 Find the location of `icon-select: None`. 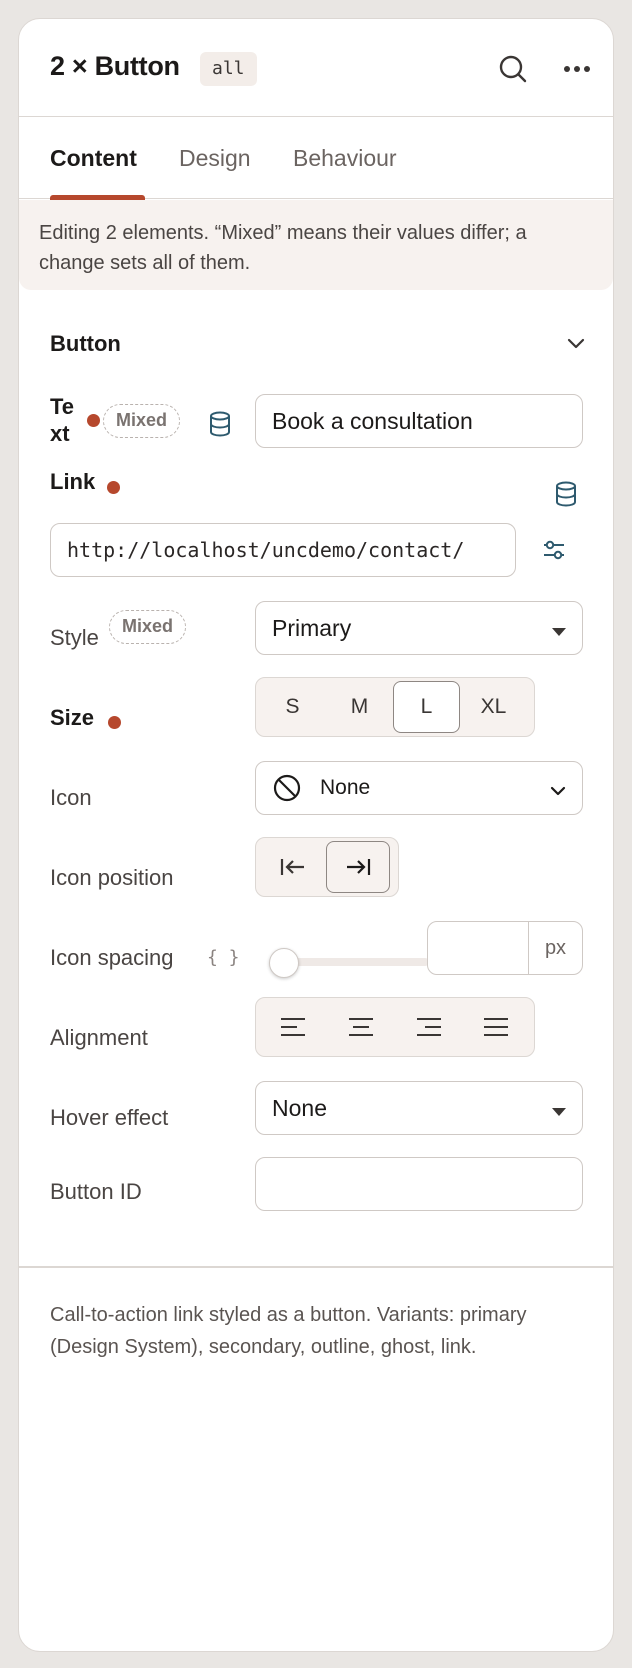

icon-select: None is located at coordinates (419, 788).